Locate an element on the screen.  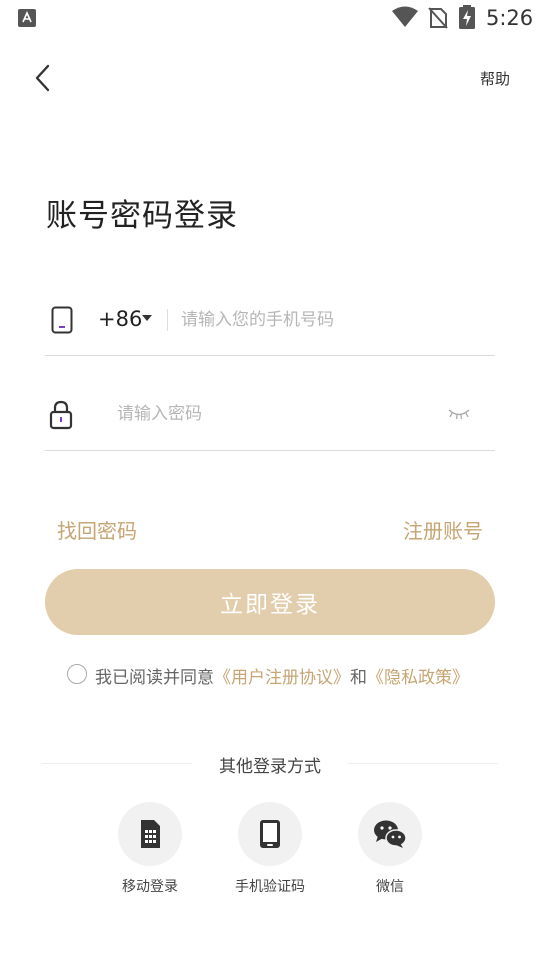
password-row is located at coordinates (270, 423).